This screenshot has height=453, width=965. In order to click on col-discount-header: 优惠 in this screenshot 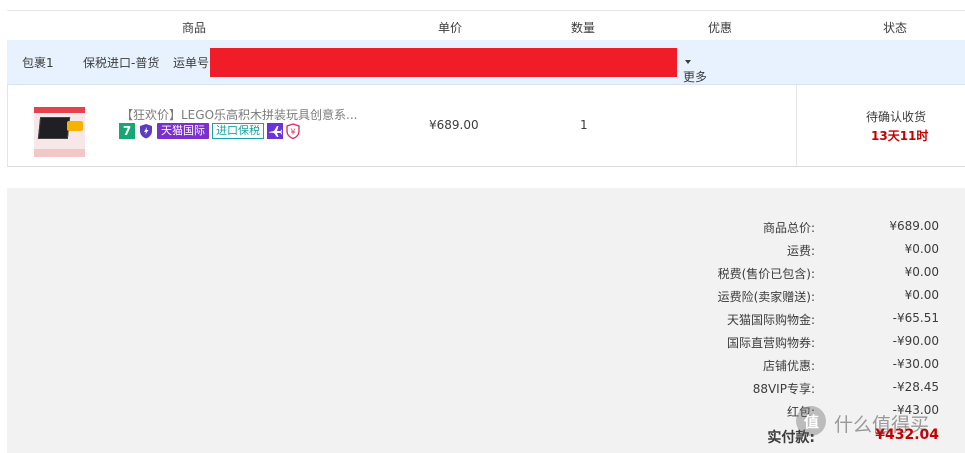, I will do `click(720, 28)`.